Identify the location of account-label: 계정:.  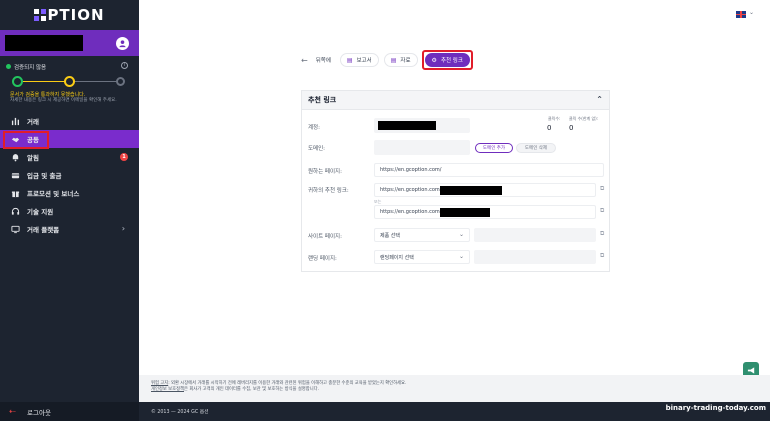
(314, 128).